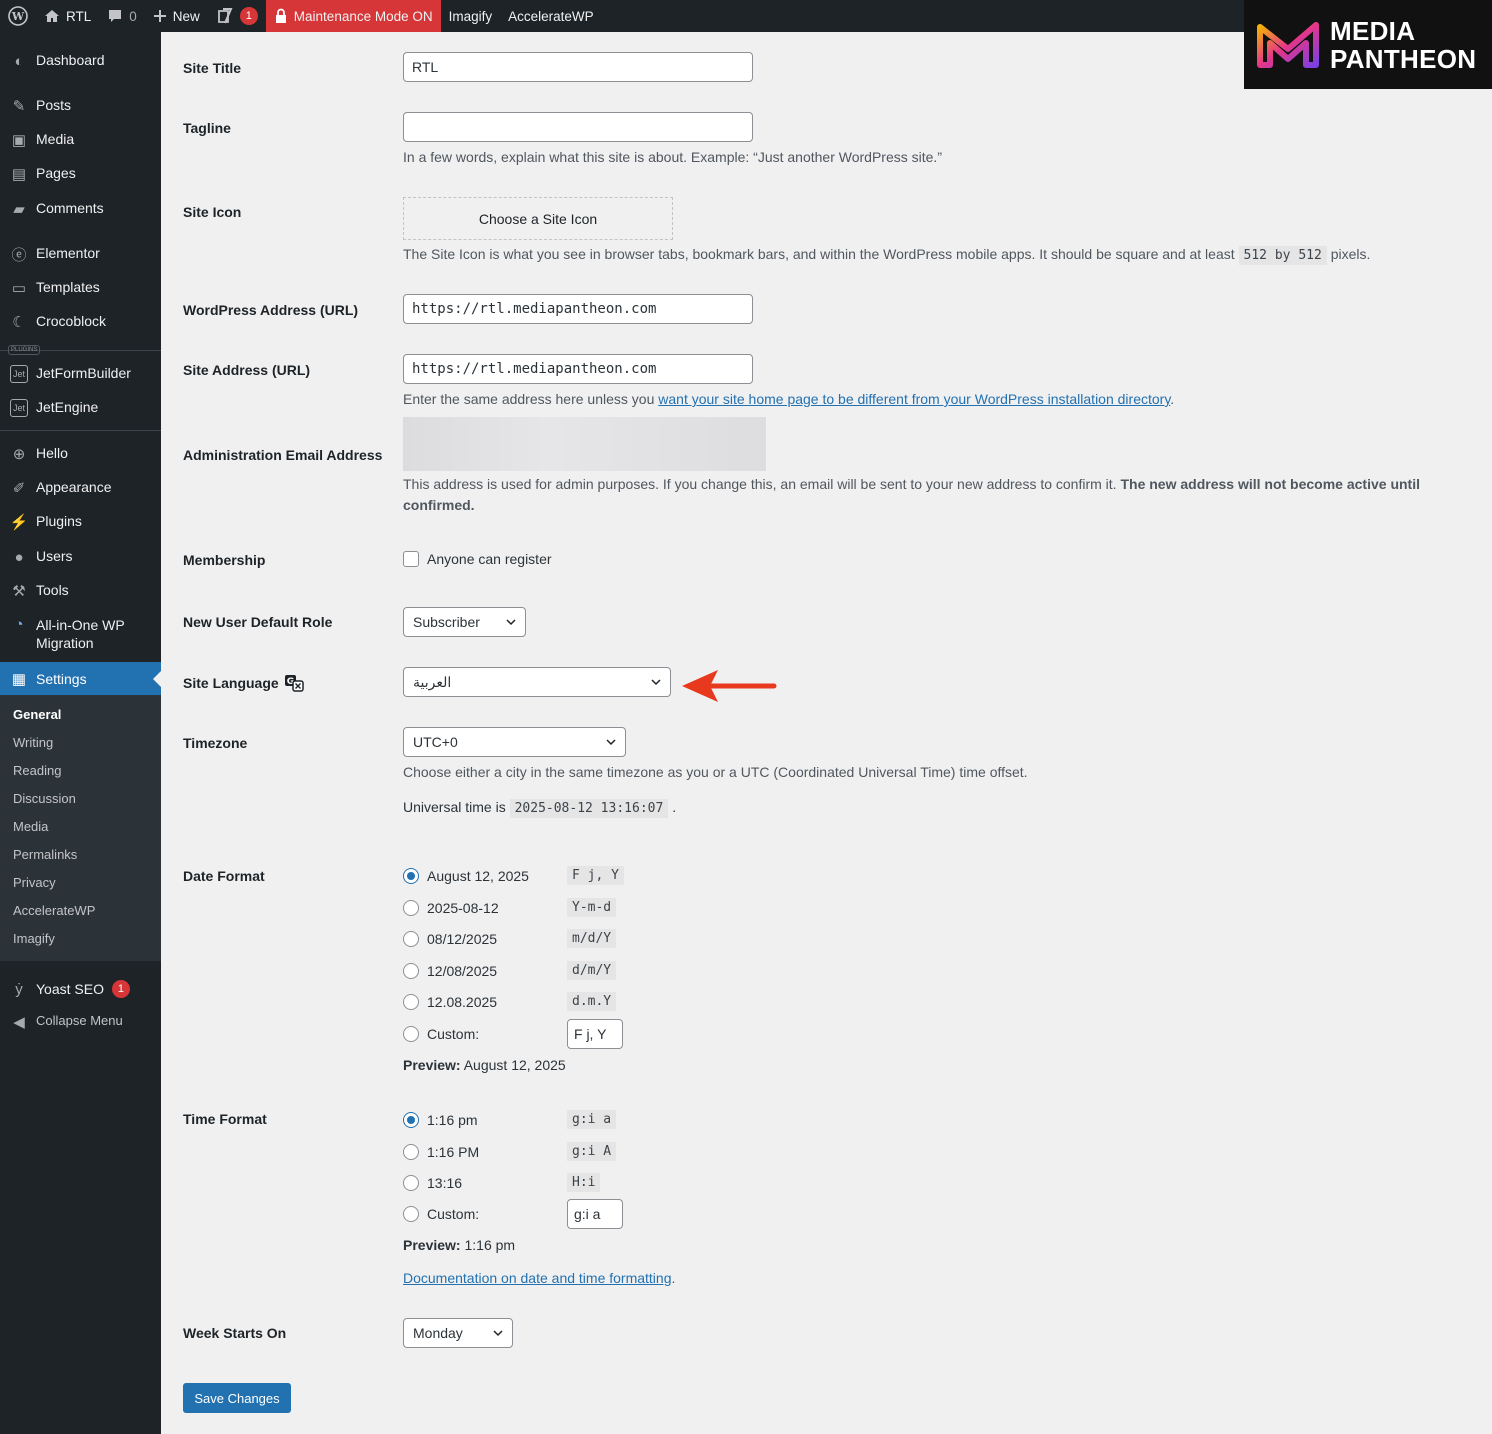 The image size is (1492, 1434). Describe the element at coordinates (80, 140) in the screenshot. I see `menu-media: ▣ Media` at that location.